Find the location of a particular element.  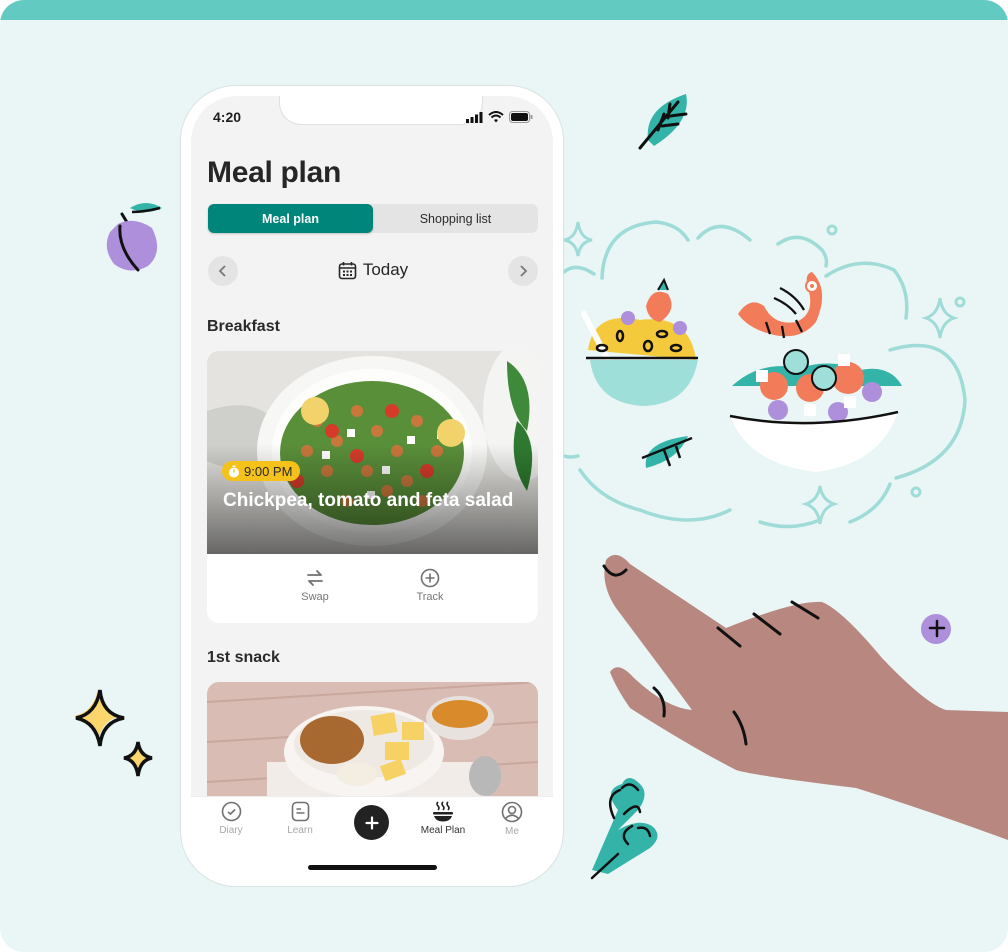

timer-icon is located at coordinates (234, 471).